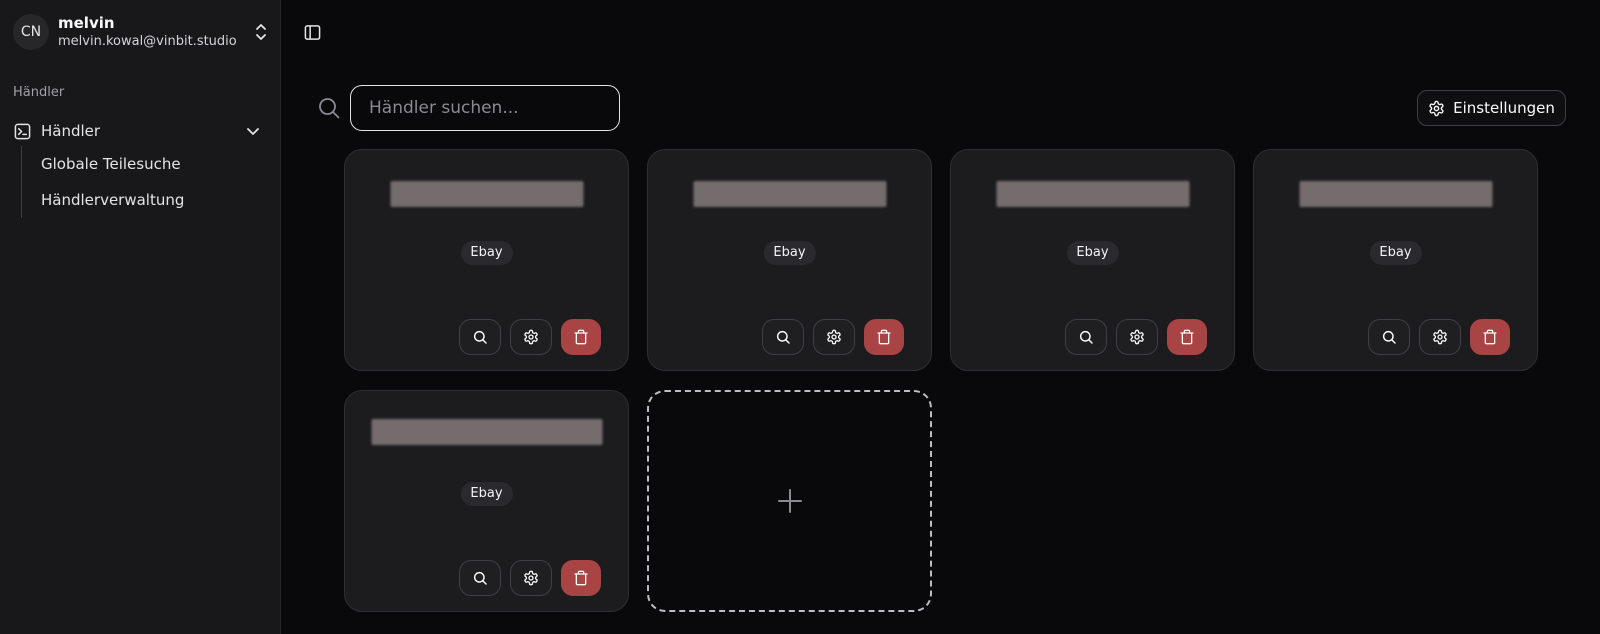 This screenshot has width=1600, height=634. I want to click on sidebar-item-haendler: Händler, so click(137, 131).